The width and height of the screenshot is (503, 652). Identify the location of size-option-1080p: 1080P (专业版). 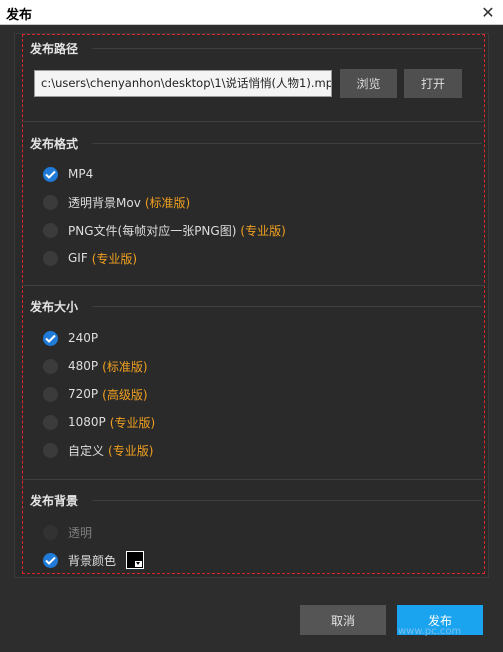
(99, 422).